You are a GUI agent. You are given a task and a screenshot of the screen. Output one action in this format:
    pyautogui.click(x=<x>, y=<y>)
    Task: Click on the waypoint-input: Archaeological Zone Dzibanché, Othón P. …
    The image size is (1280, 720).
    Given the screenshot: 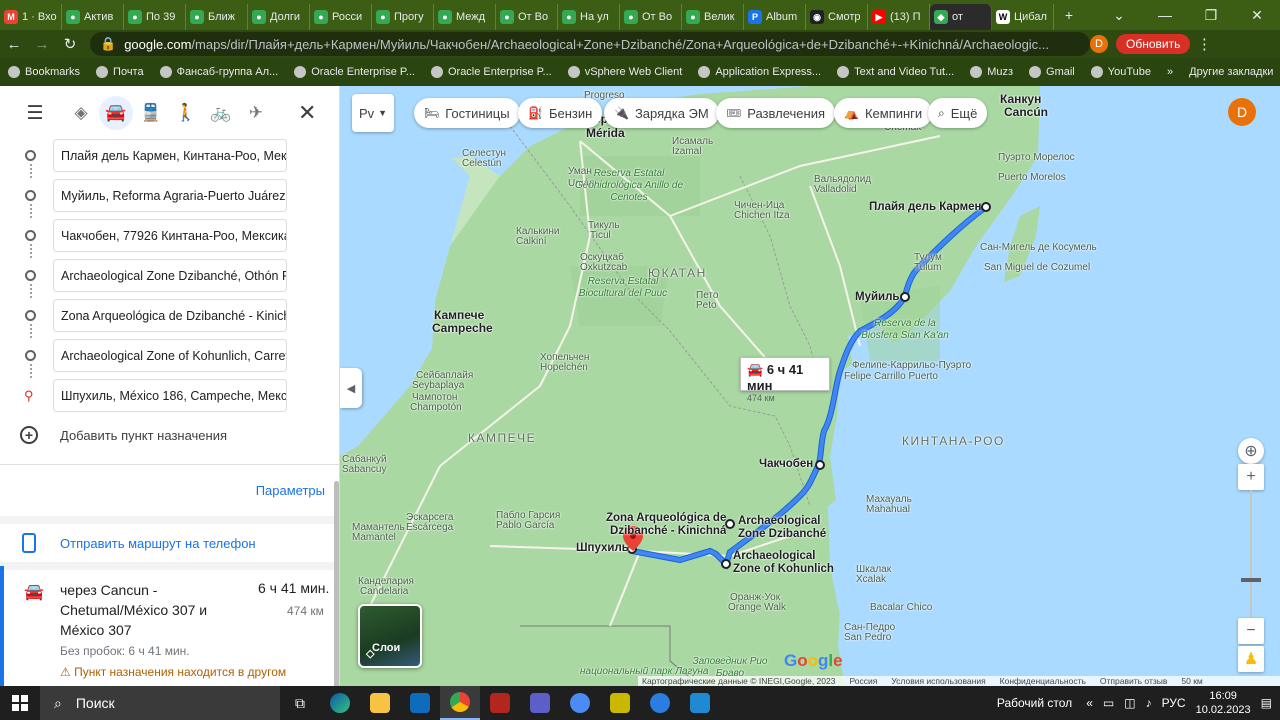 What is the action you would take?
    pyautogui.click(x=170, y=275)
    